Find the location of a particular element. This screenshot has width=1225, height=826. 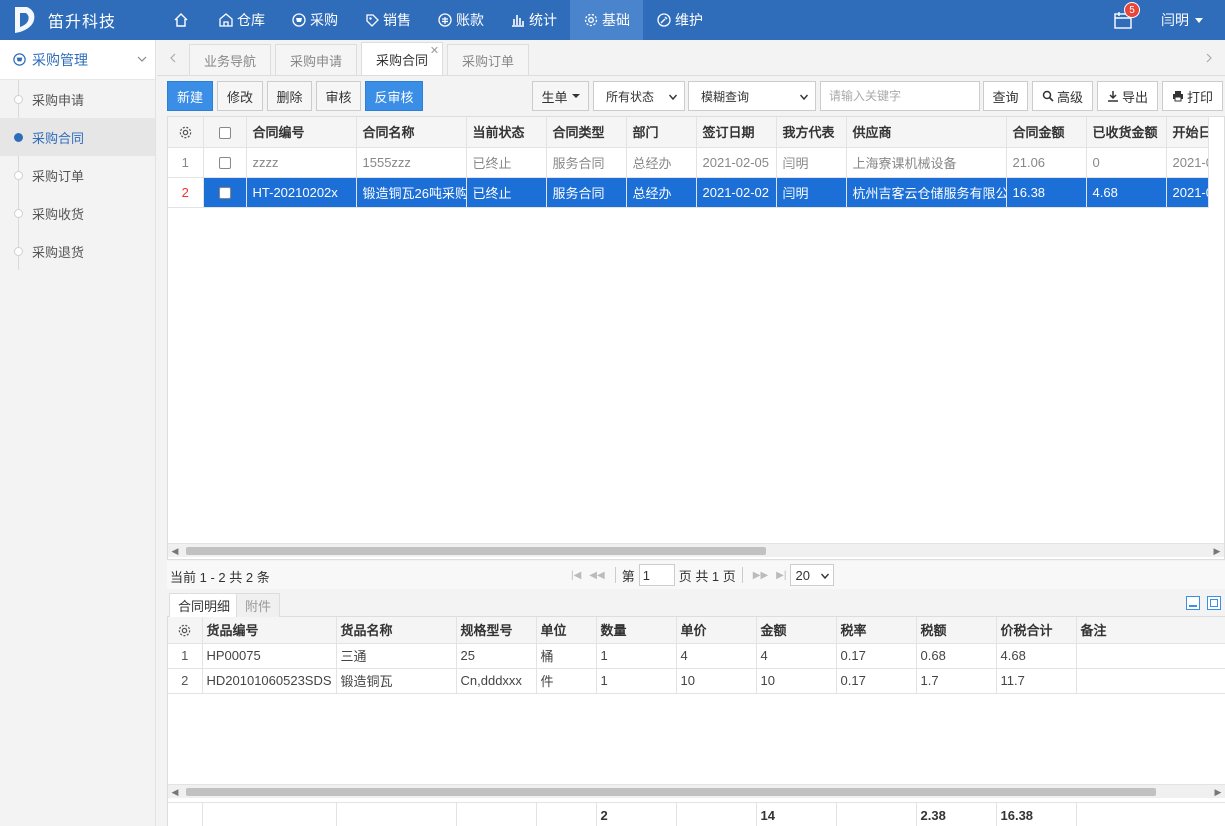

unaudit-button: 反审核 is located at coordinates (394, 96).